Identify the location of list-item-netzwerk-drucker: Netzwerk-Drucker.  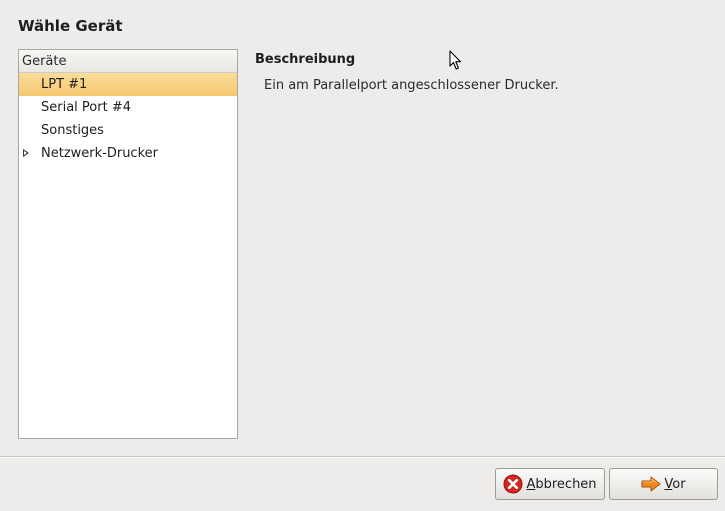
(128, 153).